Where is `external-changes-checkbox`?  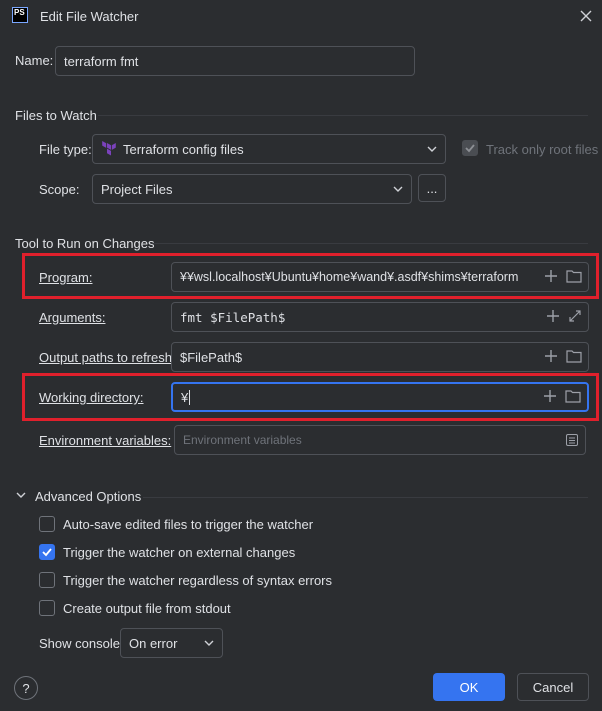
external-changes-checkbox is located at coordinates (47, 552).